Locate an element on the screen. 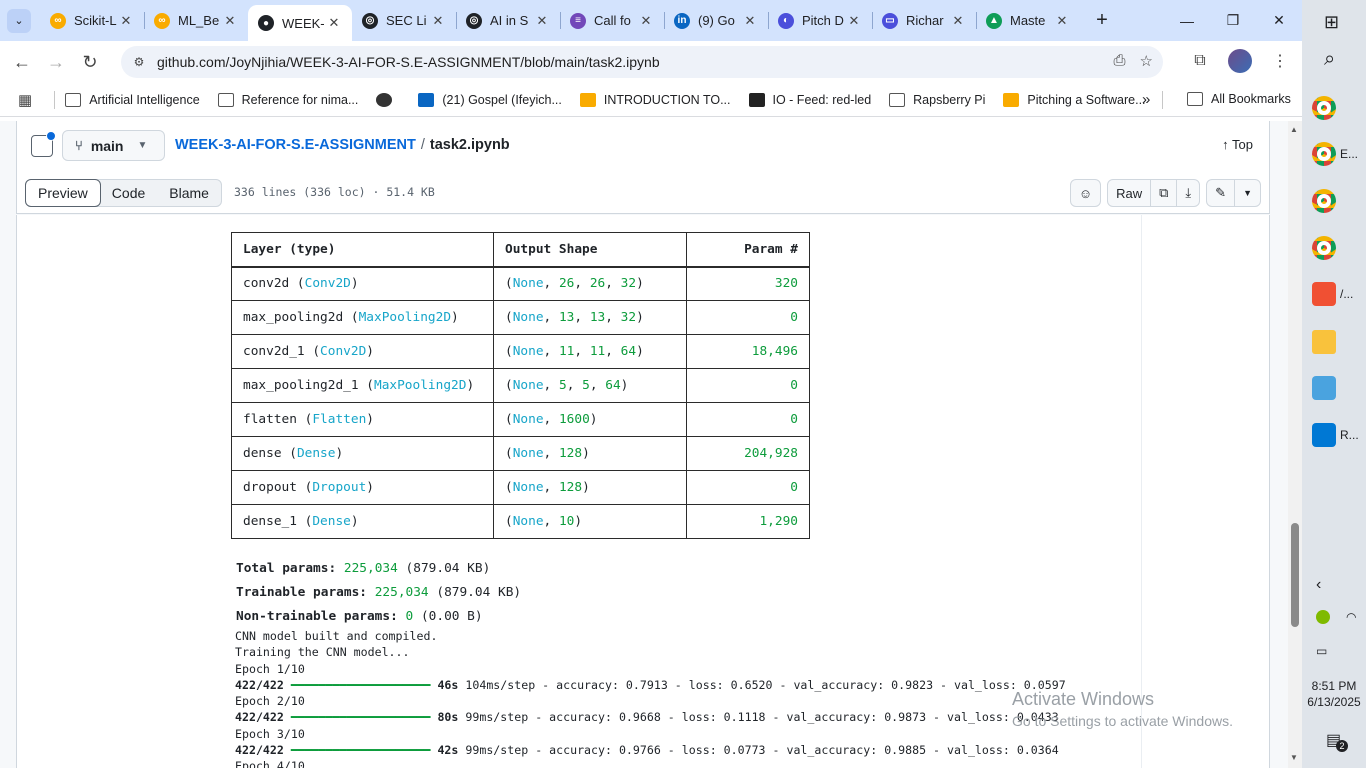 The width and height of the screenshot is (1366, 768). browser-tab: ◎ SEC Li ✕ is located at coordinates (404, 20).